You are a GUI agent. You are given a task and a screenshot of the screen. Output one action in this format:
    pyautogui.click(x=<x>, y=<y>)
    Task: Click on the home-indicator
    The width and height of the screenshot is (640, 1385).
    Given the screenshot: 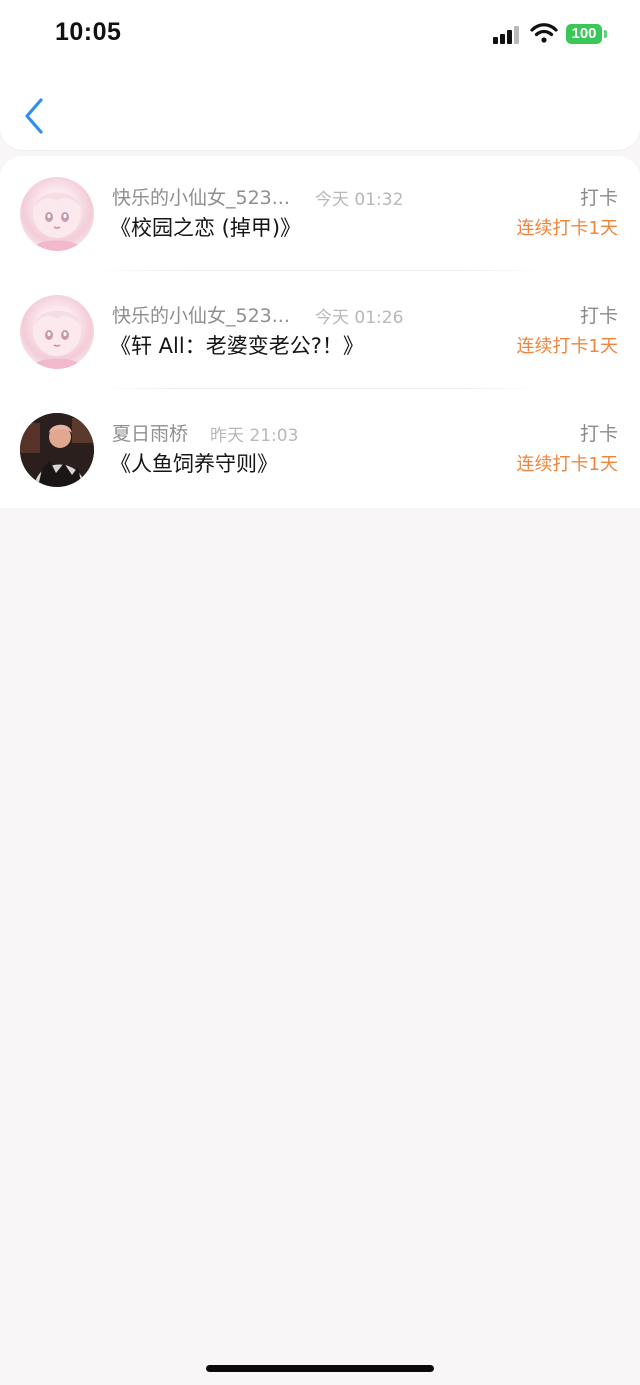 What is the action you would take?
    pyautogui.click(x=320, y=1368)
    